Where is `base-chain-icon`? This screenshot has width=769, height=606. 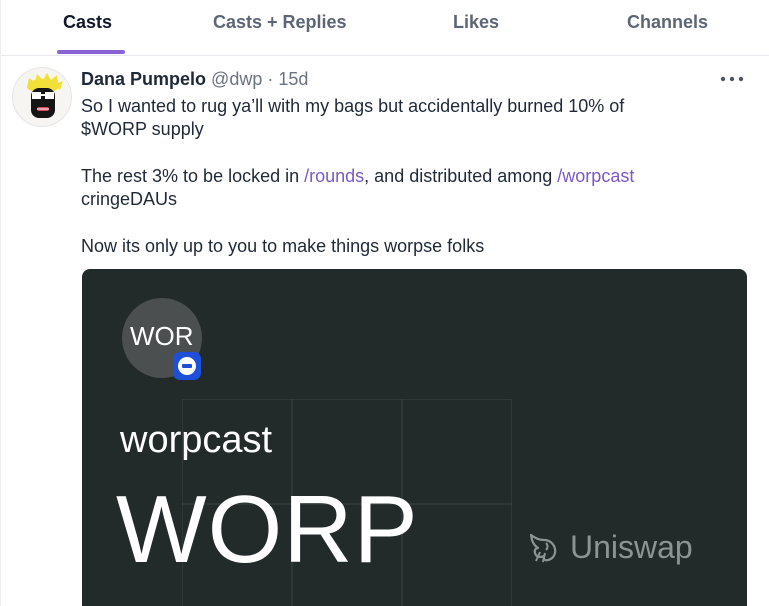 base-chain-icon is located at coordinates (187, 366).